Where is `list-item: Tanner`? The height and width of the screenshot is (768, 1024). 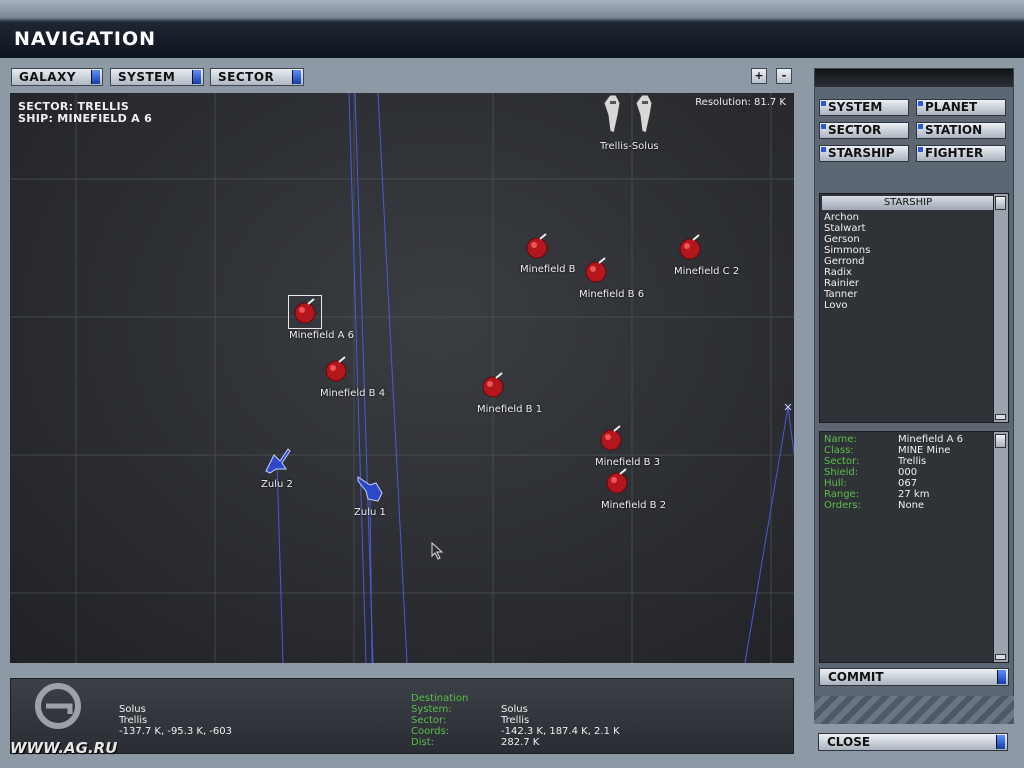
list-item: Tanner is located at coordinates (847, 294).